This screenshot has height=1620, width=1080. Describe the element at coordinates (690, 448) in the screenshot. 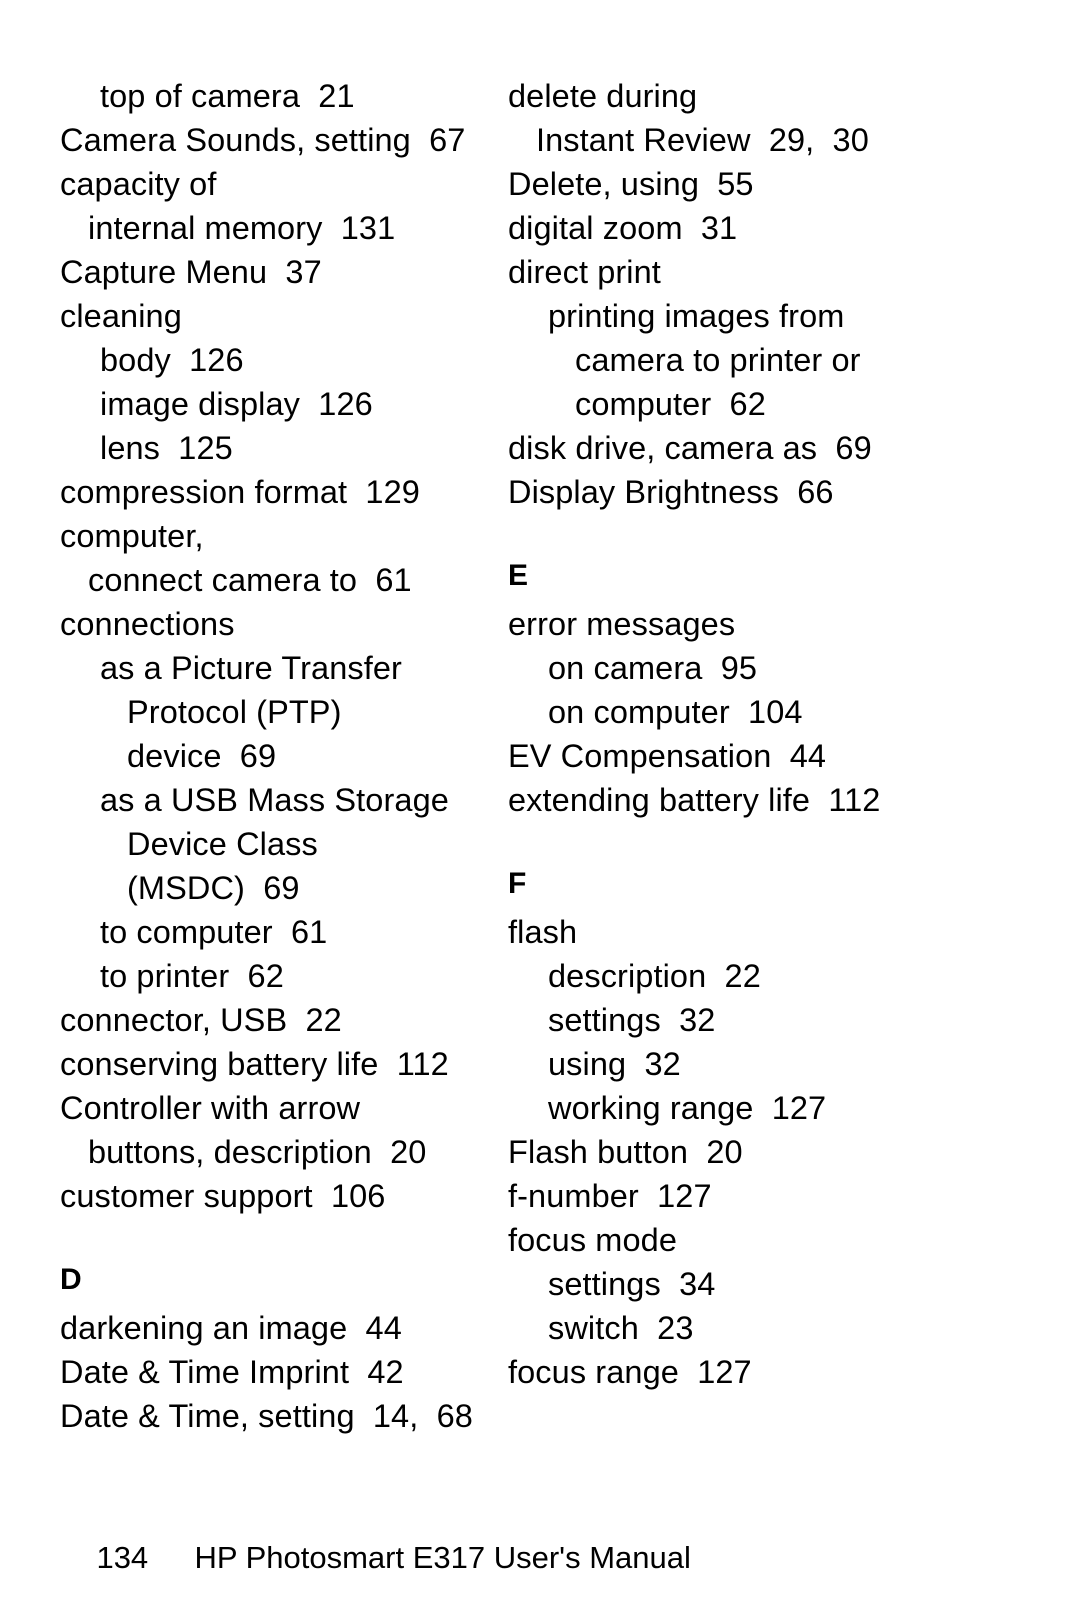

I see `index-entry: disk drive, camera as 69` at that location.